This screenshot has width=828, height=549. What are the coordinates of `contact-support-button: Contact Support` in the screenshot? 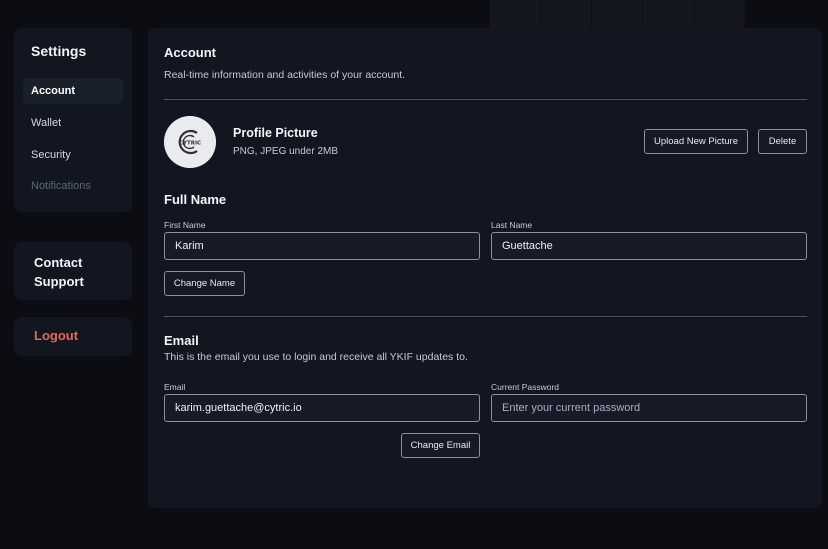 It's located at (73, 271).